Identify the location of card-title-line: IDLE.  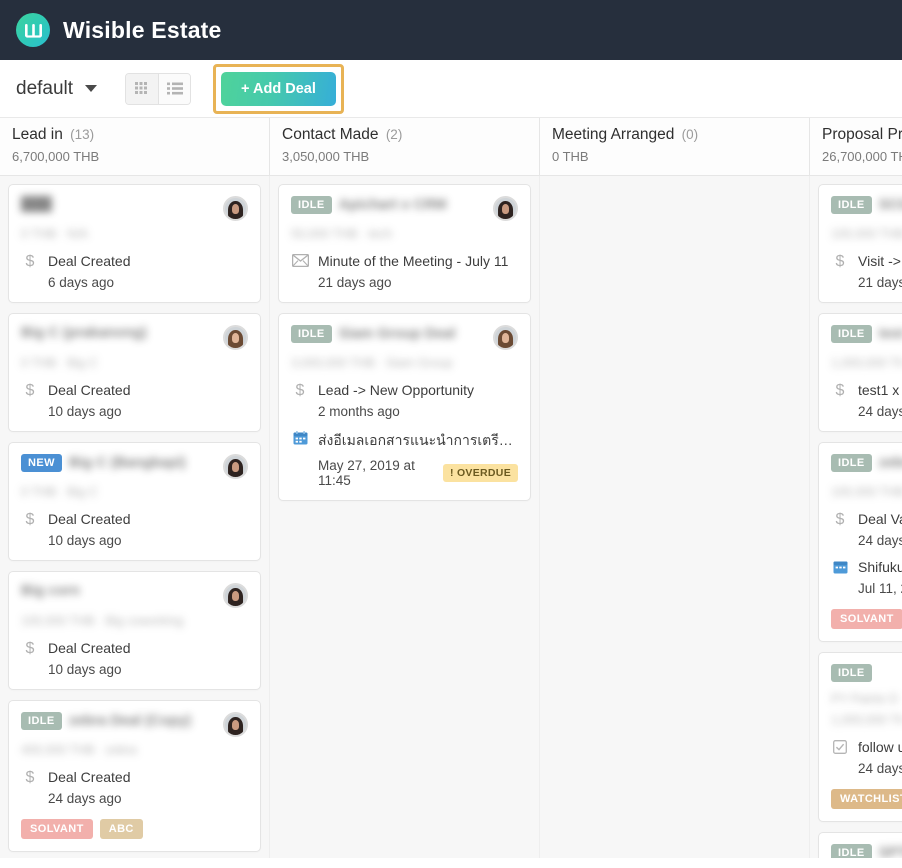
(866, 673).